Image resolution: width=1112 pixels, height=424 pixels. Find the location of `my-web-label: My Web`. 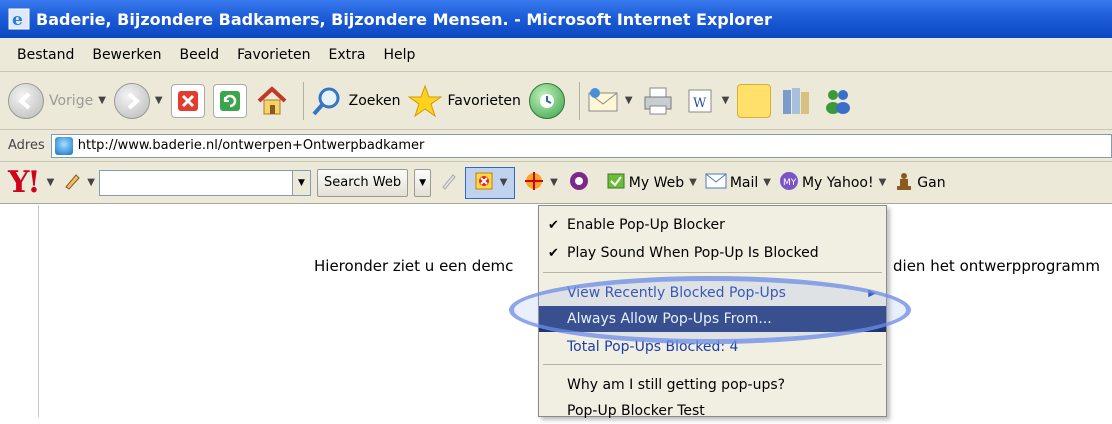

my-web-label: My Web is located at coordinates (656, 182).